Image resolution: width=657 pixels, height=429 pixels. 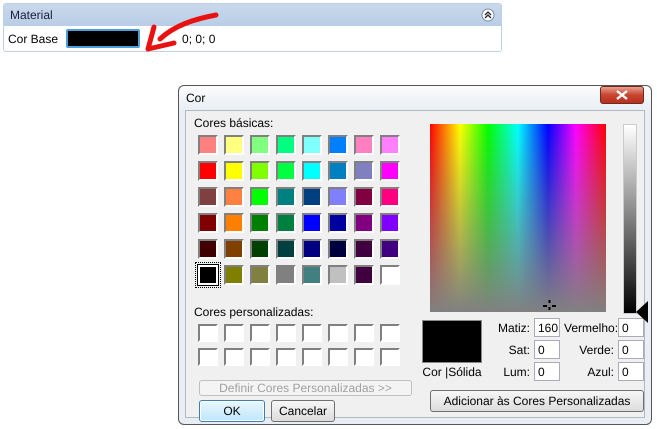 What do you see at coordinates (547, 327) in the screenshot?
I see `input-field: 160` at bounding box center [547, 327].